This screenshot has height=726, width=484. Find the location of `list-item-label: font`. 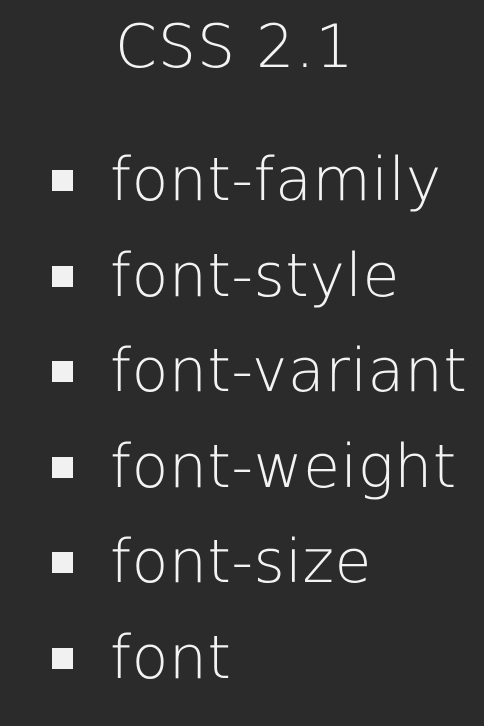

list-item-label: font is located at coordinates (171, 657).